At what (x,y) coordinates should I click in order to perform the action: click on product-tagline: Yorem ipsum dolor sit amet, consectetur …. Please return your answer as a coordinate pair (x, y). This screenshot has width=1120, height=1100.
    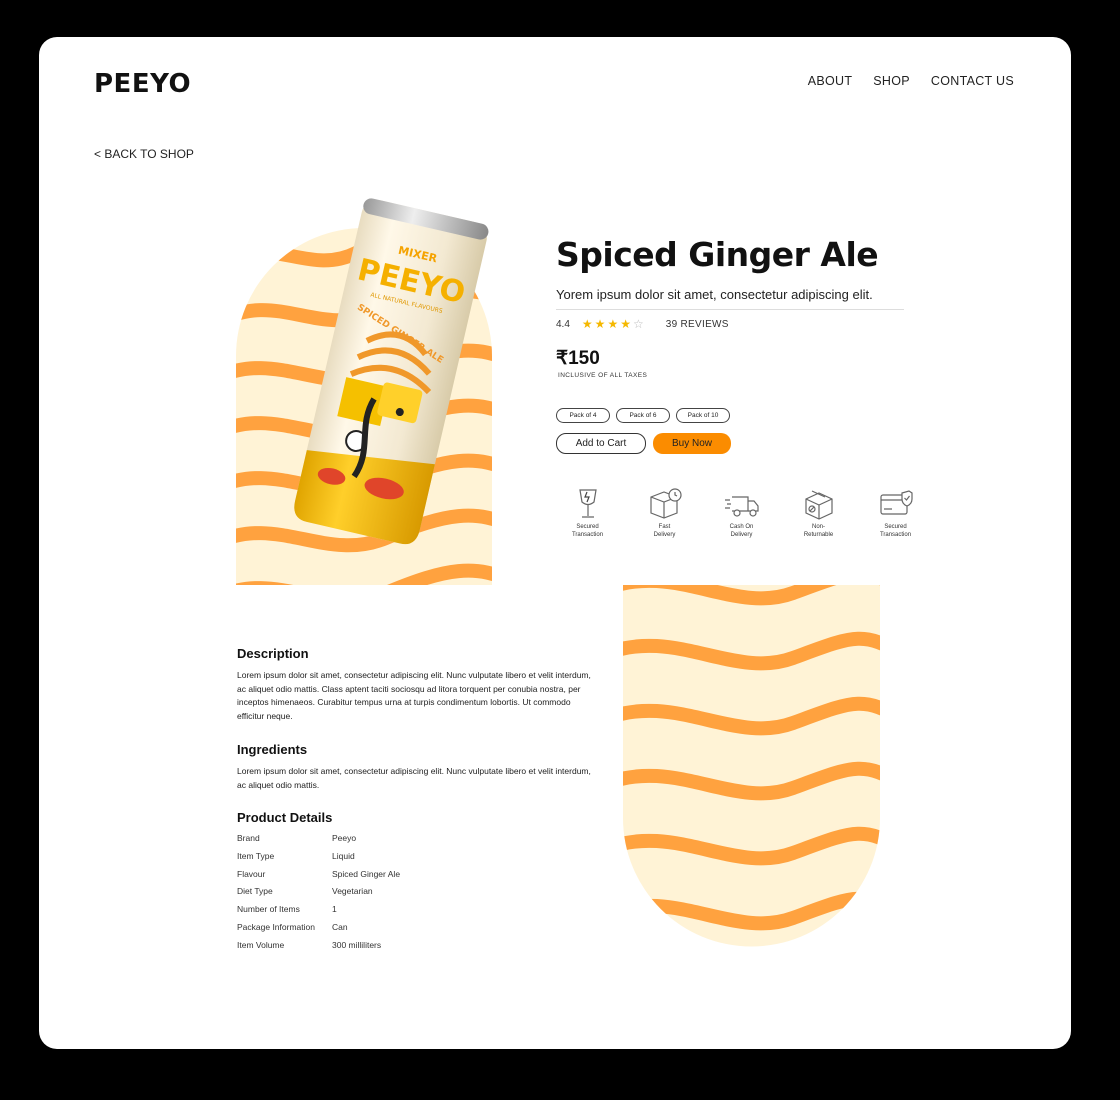
    Looking at the image, I should click on (714, 294).